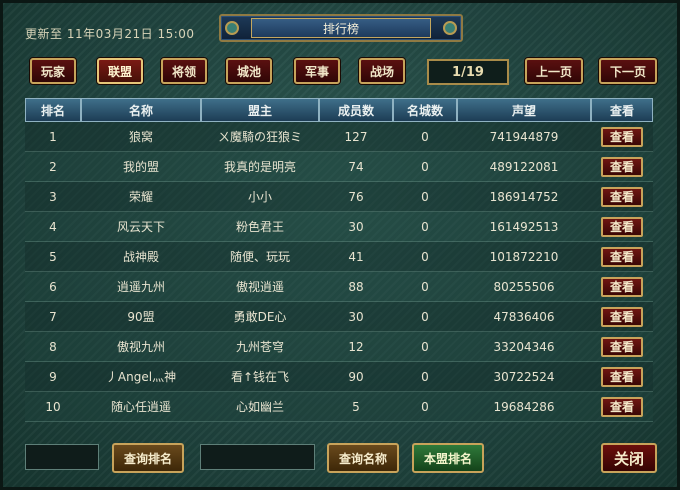 This screenshot has width=680, height=490. I want to click on leader-cell: 傲视逍遥, so click(260, 287).